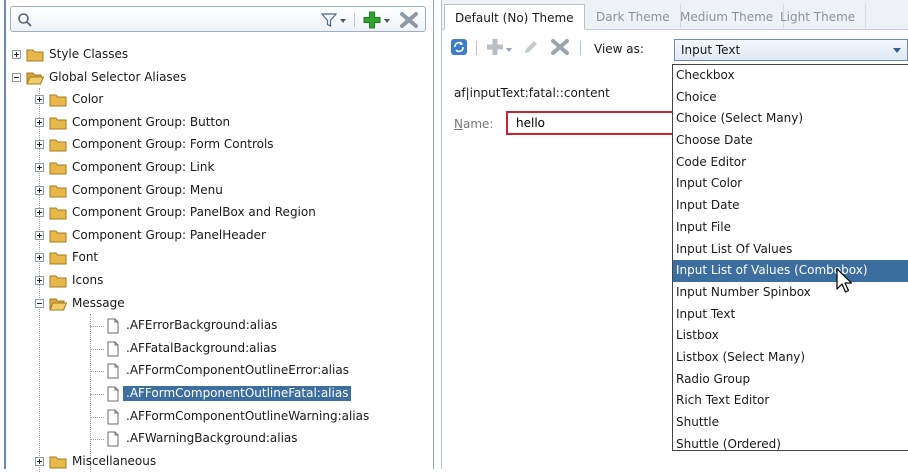  I want to click on tab-dark-theme: Dark Theme, so click(633, 17).